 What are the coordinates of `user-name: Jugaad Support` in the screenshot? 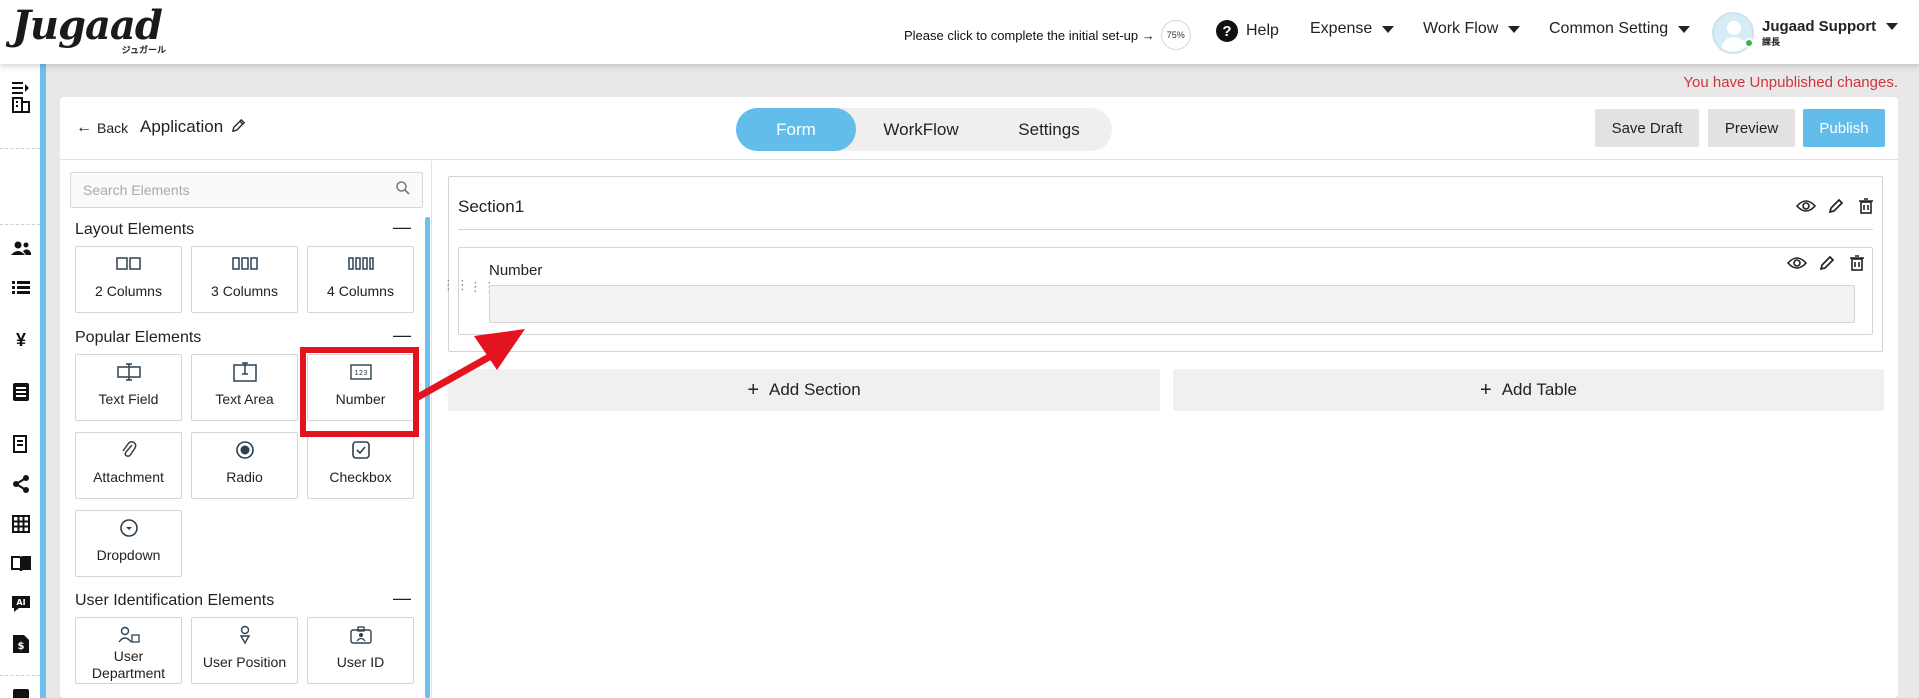 It's located at (1819, 26).